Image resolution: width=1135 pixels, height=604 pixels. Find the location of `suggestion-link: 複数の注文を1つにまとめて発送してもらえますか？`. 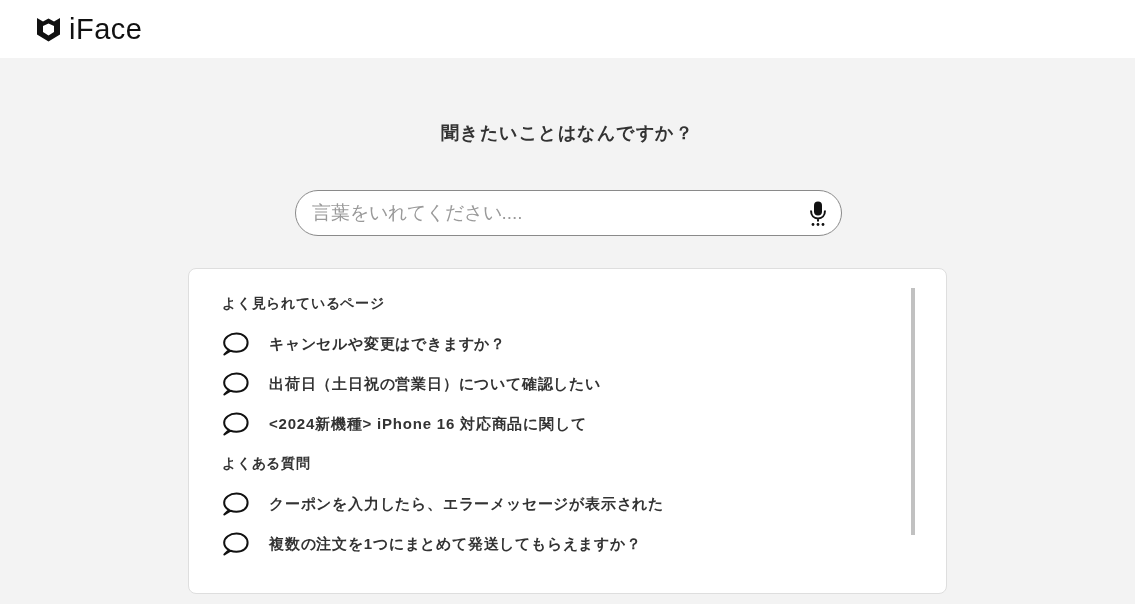

suggestion-link: 複数の注文を1つにまとめて発送してもらえますか？ is located at coordinates (432, 544).